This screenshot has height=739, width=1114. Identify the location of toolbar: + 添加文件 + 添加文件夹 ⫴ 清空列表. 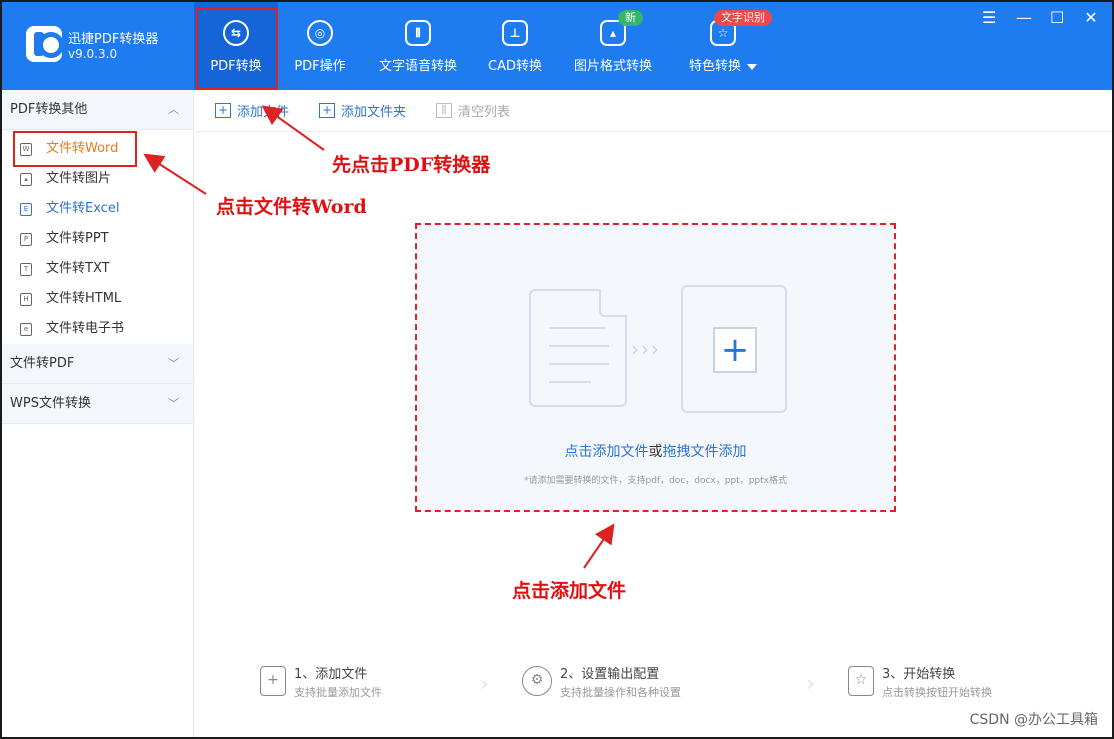
(653, 111).